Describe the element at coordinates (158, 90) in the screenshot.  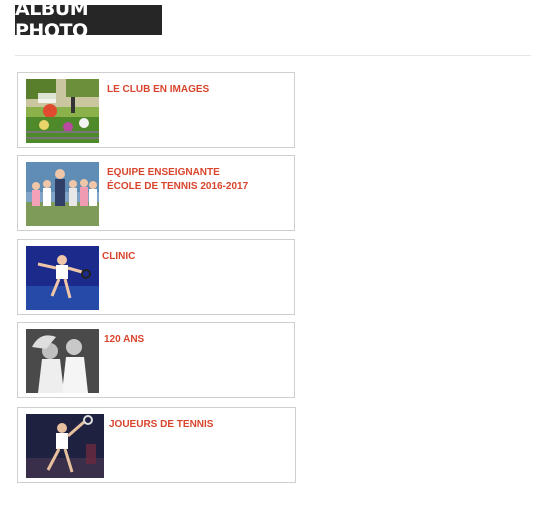
I see `album-label: LE CLUB EN IMAGES` at that location.